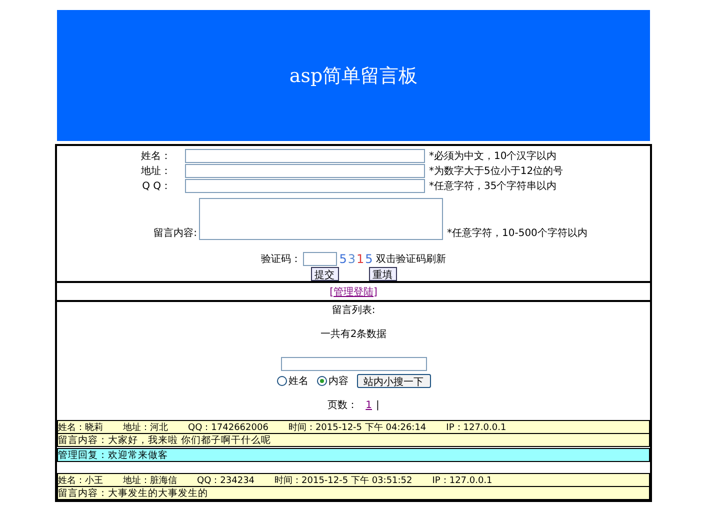 Image resolution: width=707 pixels, height=516 pixels. I want to click on radio-label: 内容, so click(338, 381).